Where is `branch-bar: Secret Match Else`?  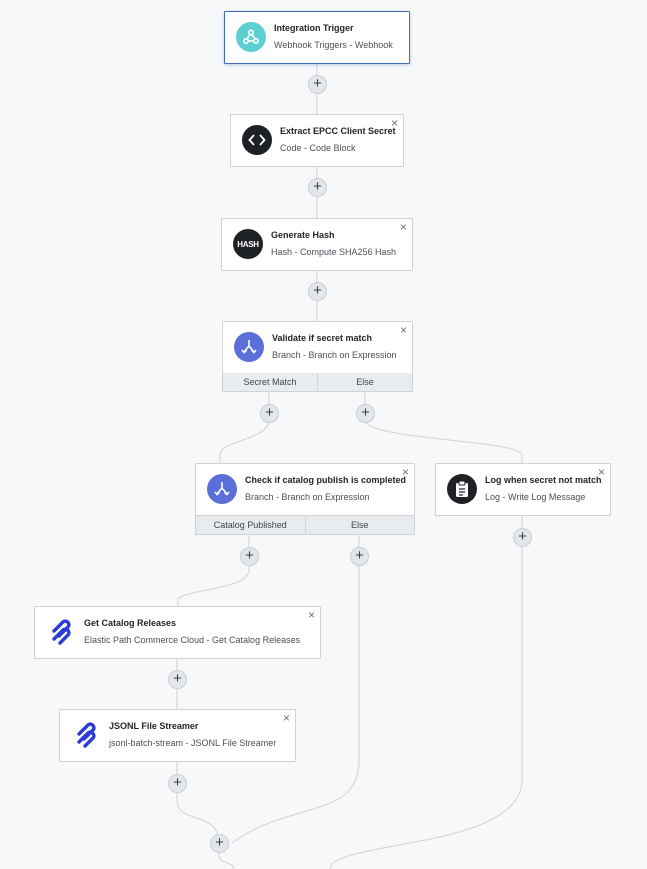
branch-bar: Secret Match Else is located at coordinates (317, 382).